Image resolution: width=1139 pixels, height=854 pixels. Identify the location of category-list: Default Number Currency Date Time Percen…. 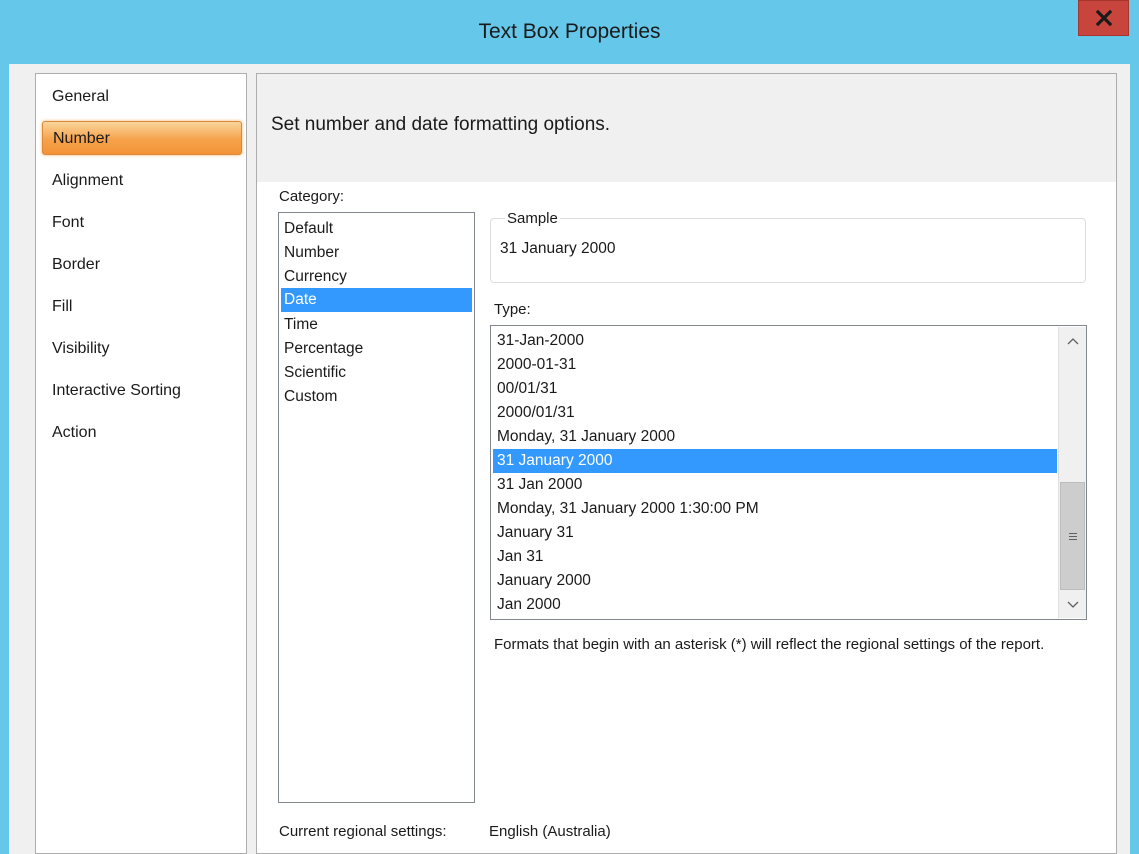
(376, 507).